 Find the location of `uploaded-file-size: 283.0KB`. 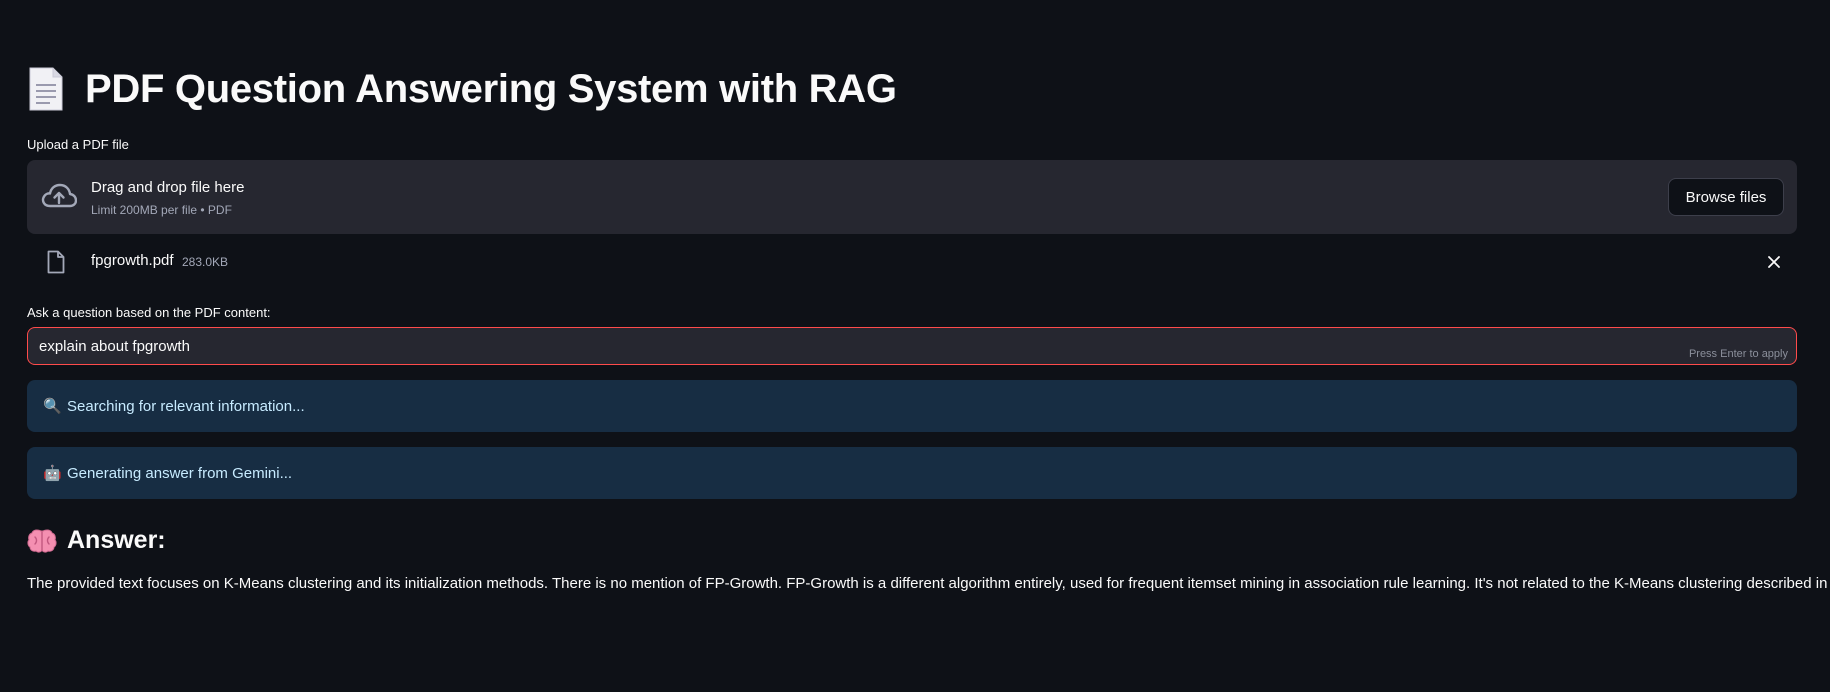

uploaded-file-size: 283.0KB is located at coordinates (205, 262).